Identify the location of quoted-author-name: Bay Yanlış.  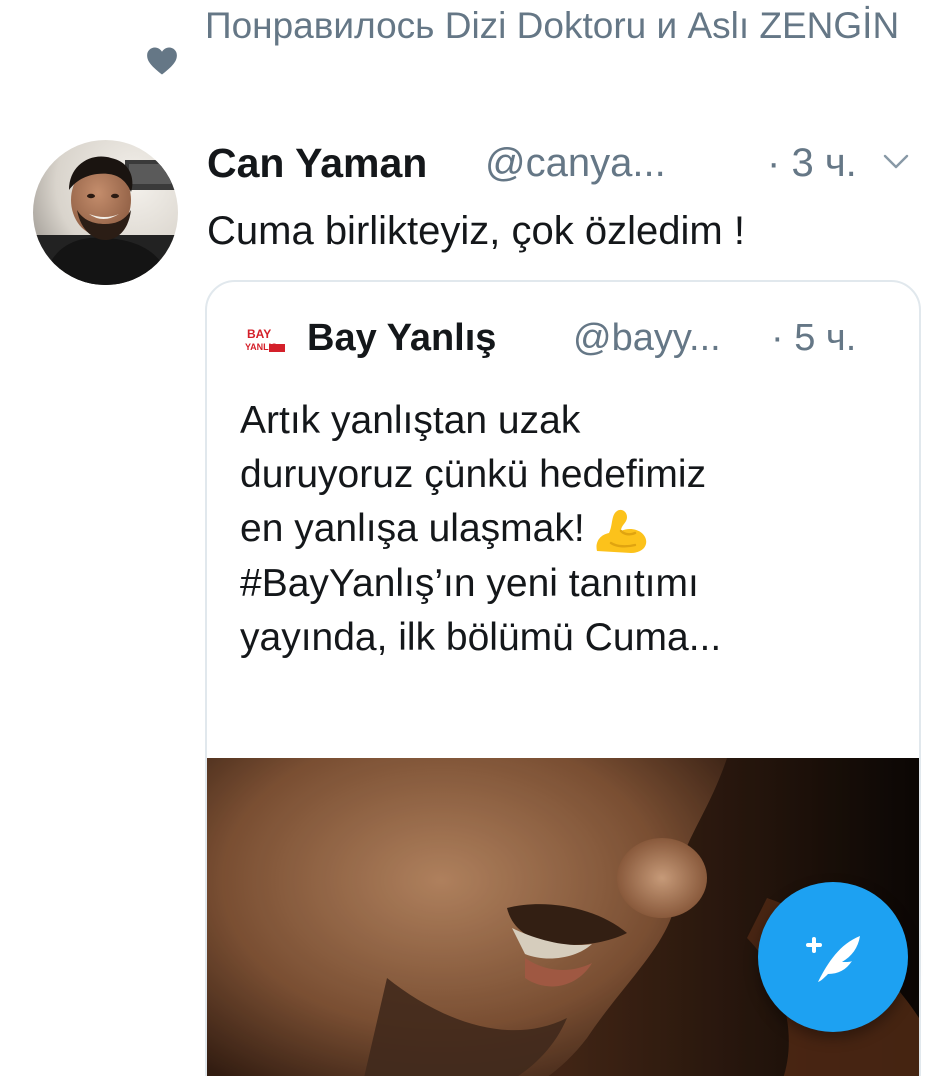
(401, 338).